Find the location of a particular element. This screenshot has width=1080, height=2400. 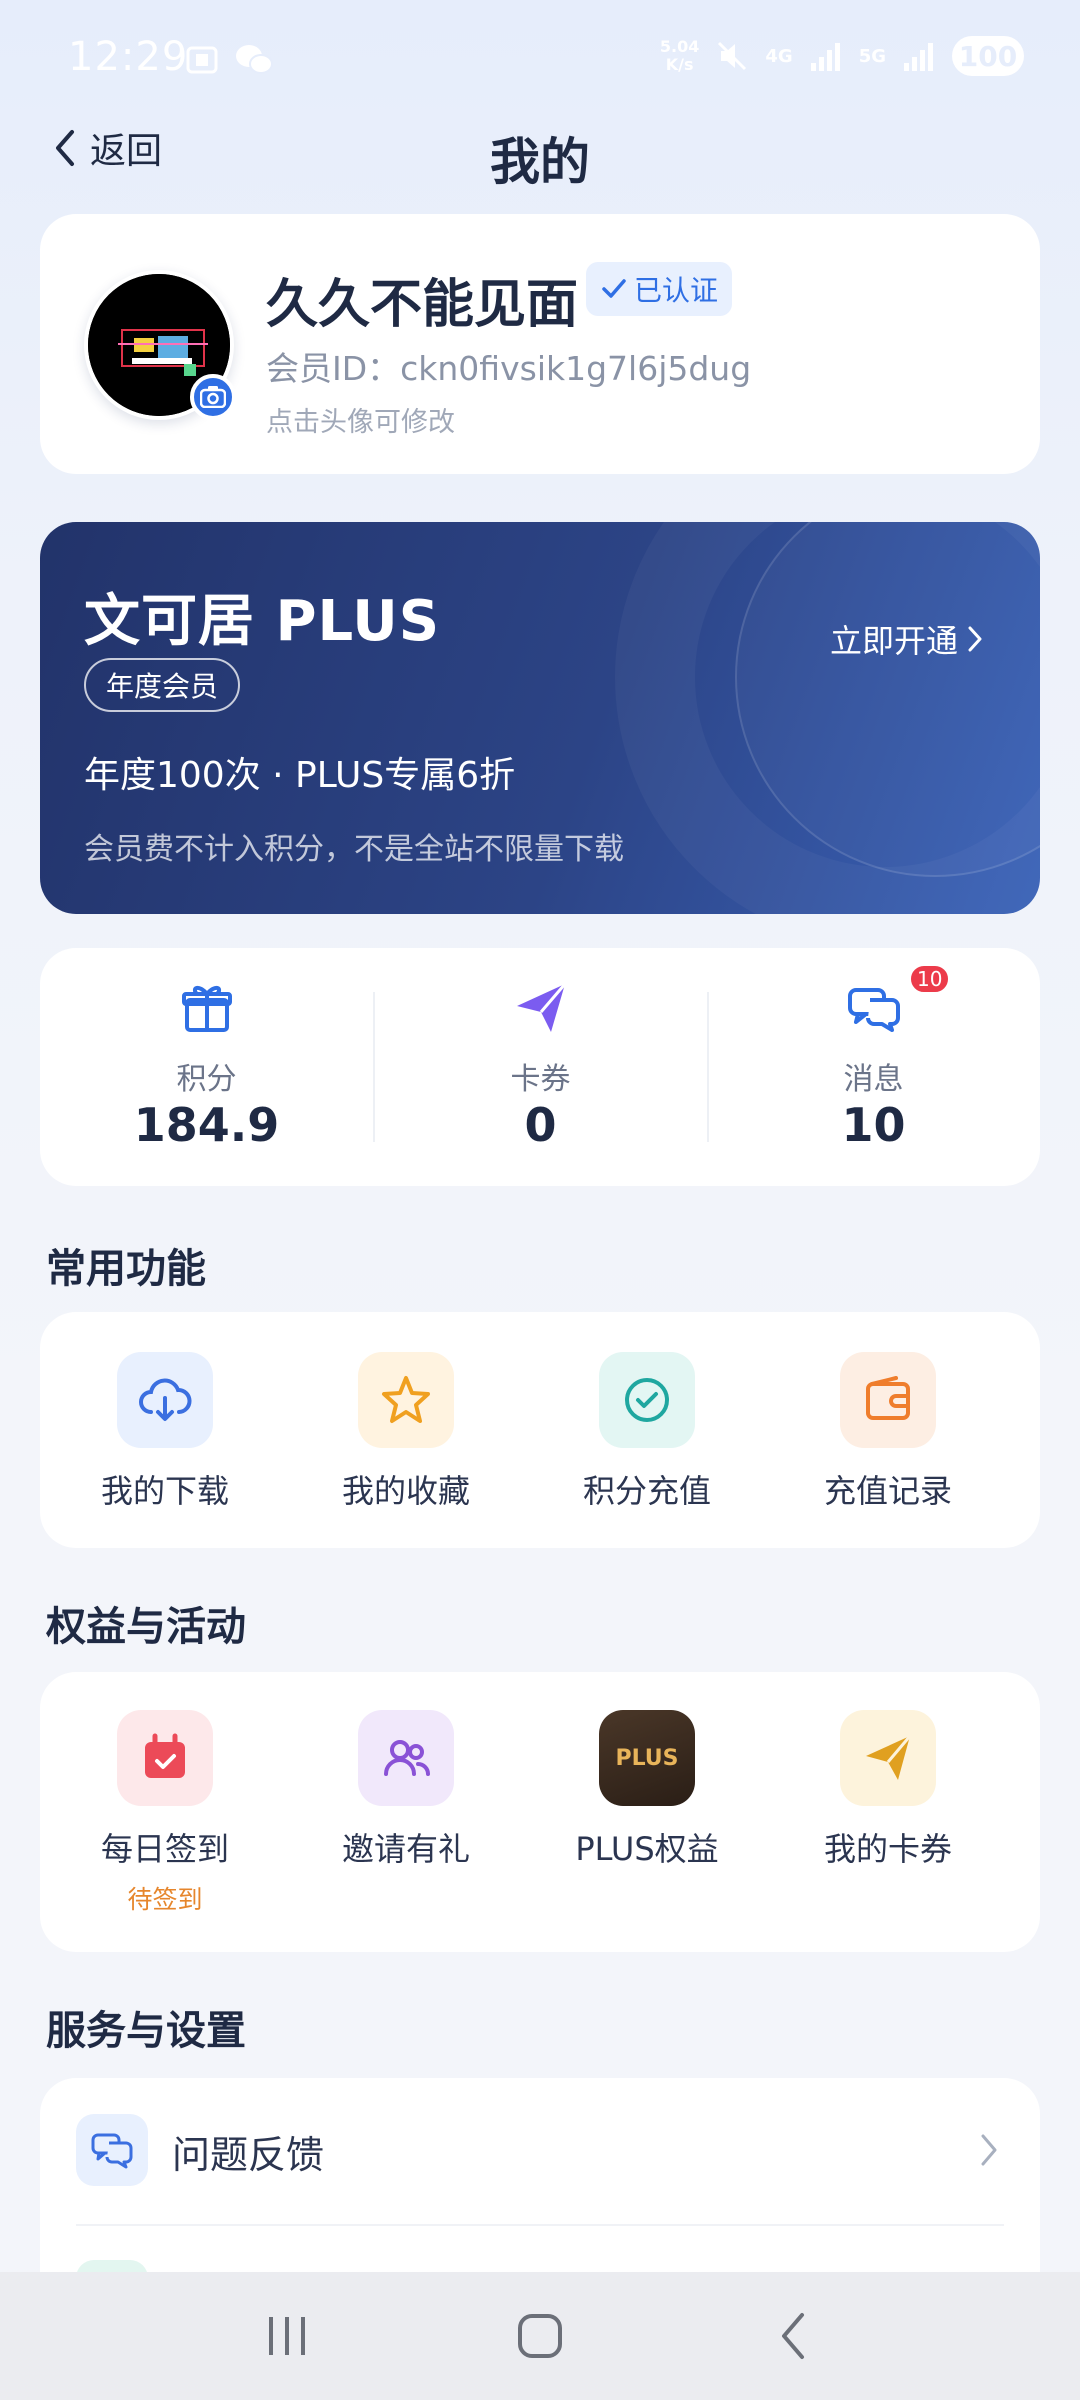

avatar-hint: 点击头像可修改 is located at coordinates (360, 422).